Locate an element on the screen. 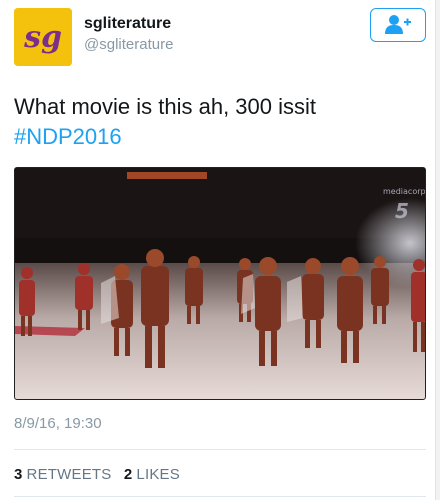 This screenshot has width=440, height=500. tweet-timestamp: 8/9/16, 19:30 is located at coordinates (58, 423).